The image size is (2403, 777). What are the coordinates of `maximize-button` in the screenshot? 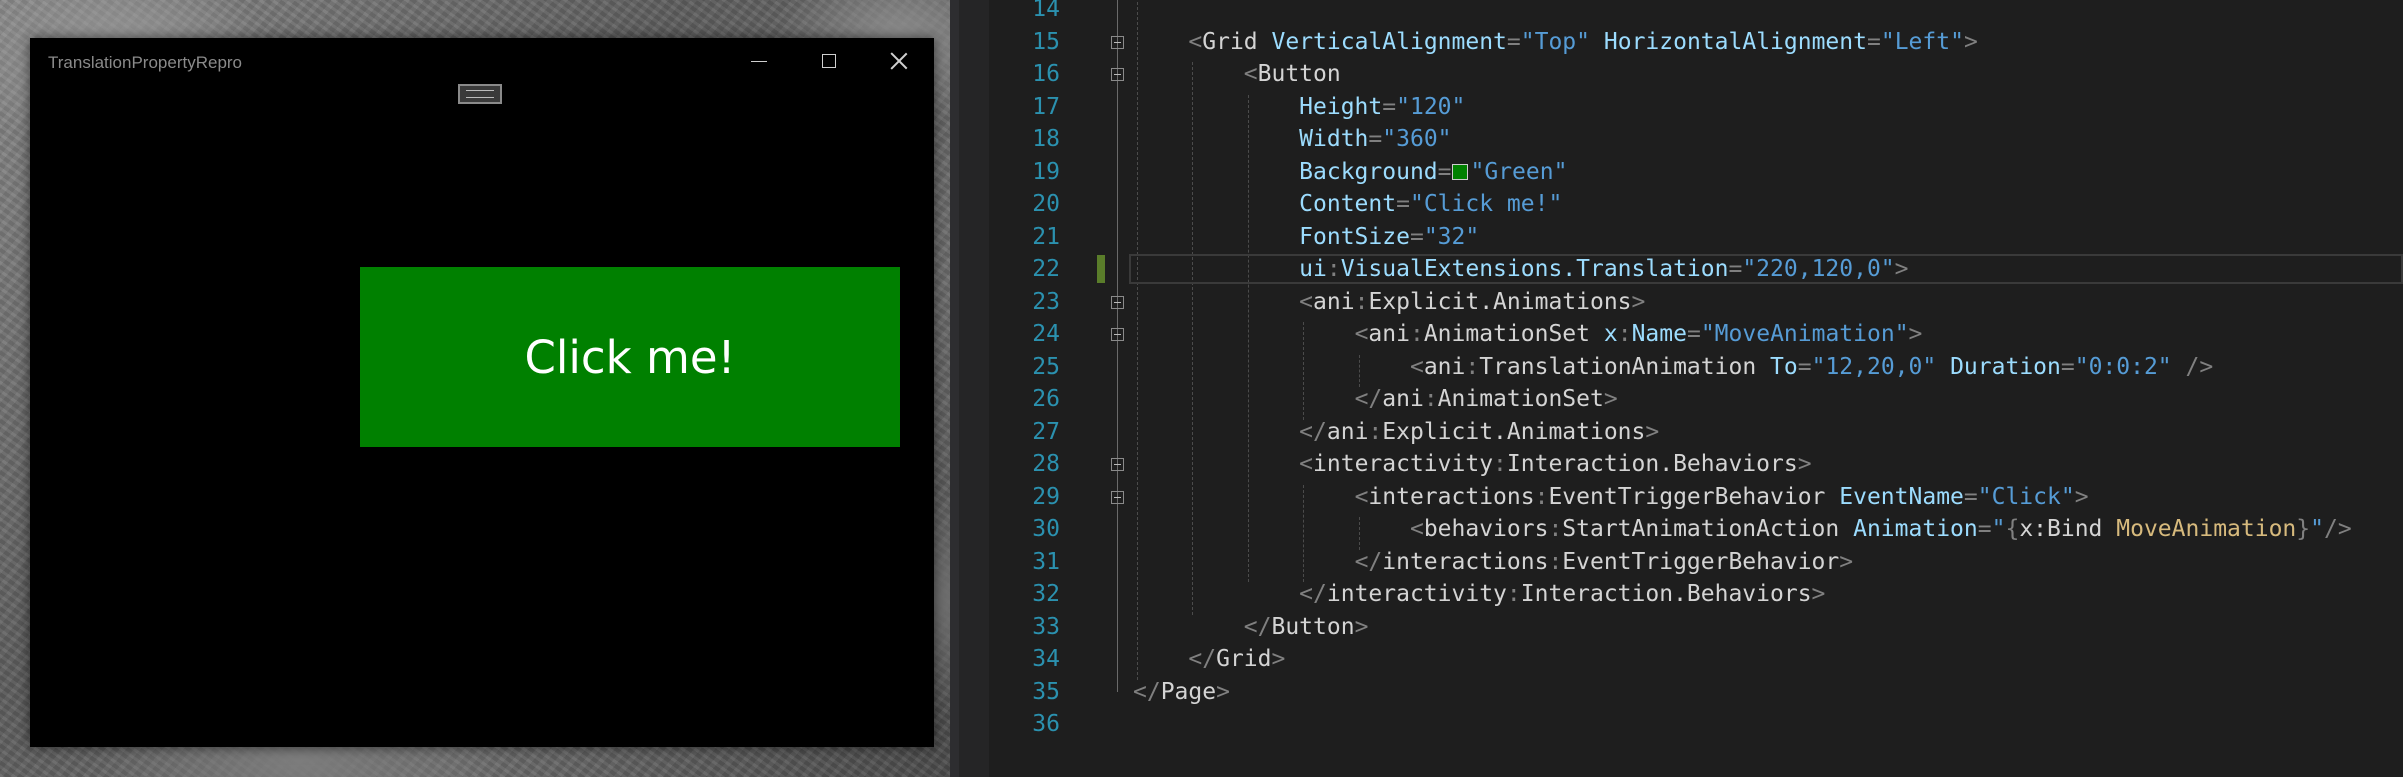 It's located at (829, 61).